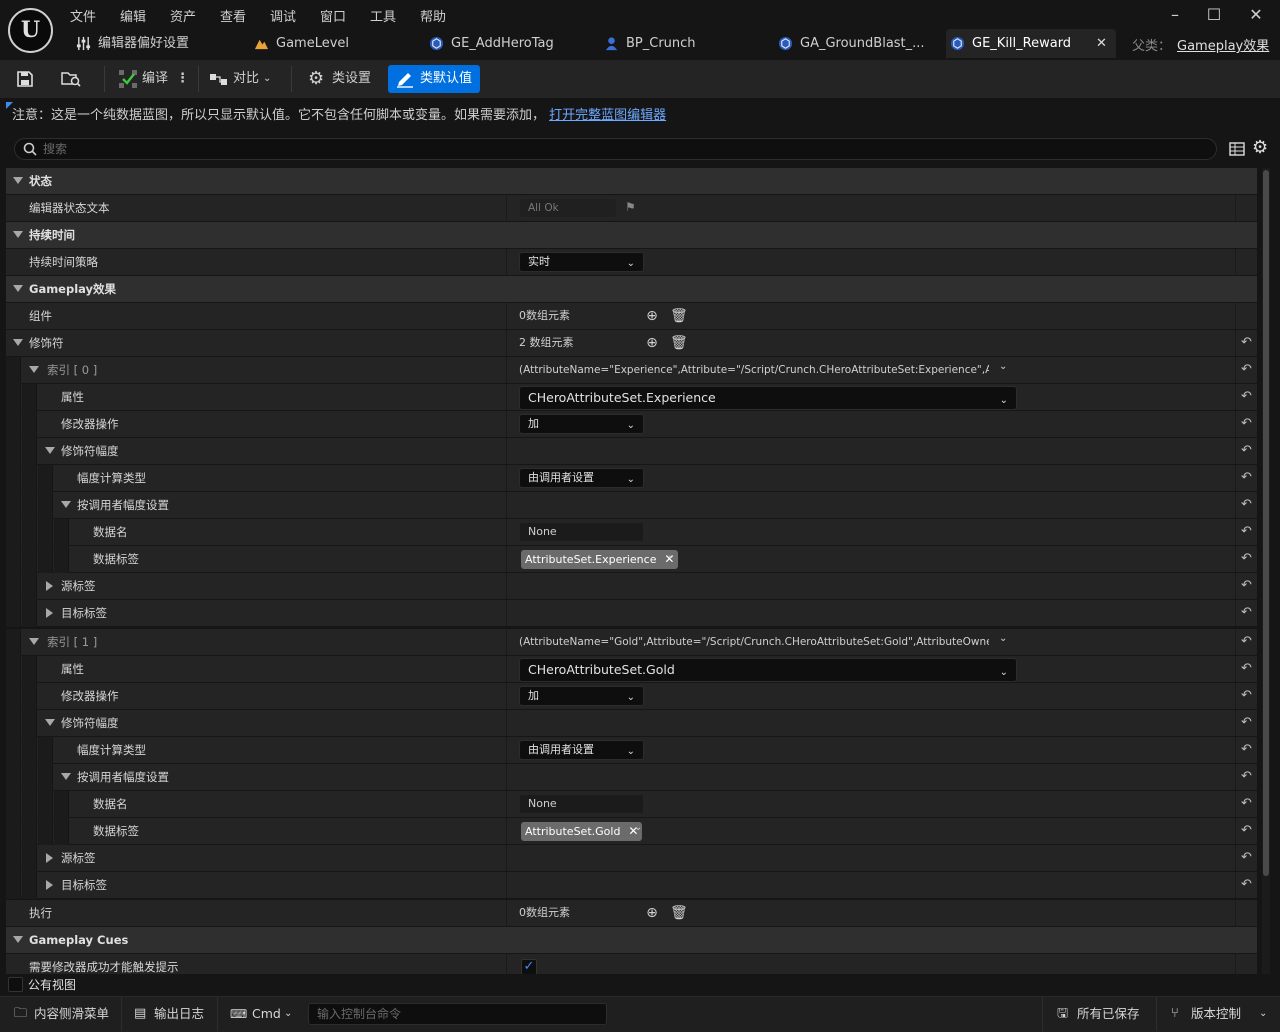  I want to click on class-settings-button: ⚙ 类设置, so click(344, 79).